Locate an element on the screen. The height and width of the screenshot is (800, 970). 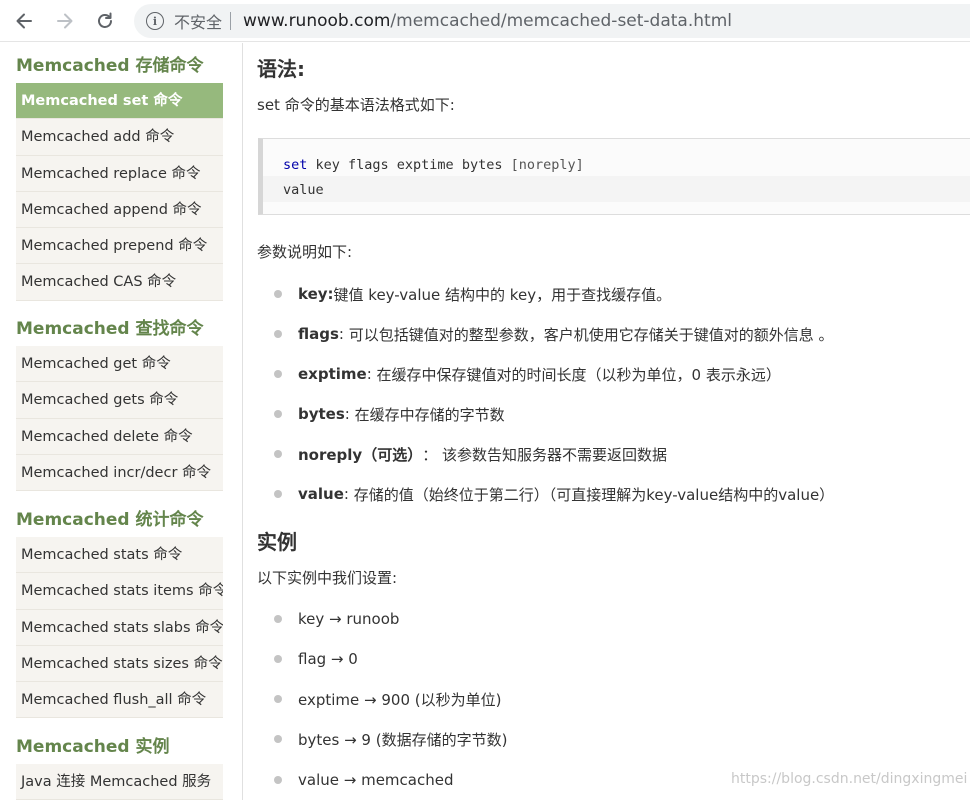
sidebar-item-prepend: Memcached prepend 命令 is located at coordinates (119, 246).